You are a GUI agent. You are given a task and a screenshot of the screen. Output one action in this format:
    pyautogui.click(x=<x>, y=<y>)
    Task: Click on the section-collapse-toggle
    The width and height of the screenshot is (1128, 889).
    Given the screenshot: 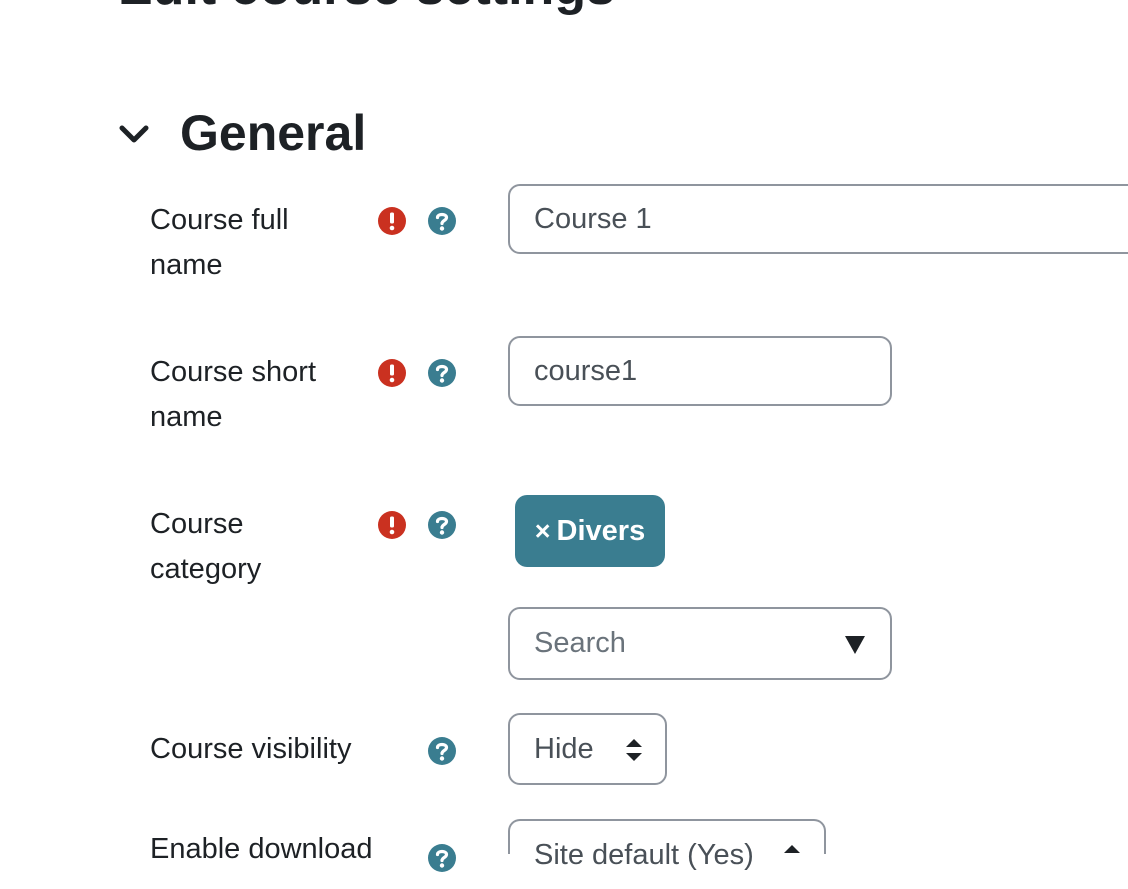 What is the action you would take?
    pyautogui.click(x=134, y=134)
    